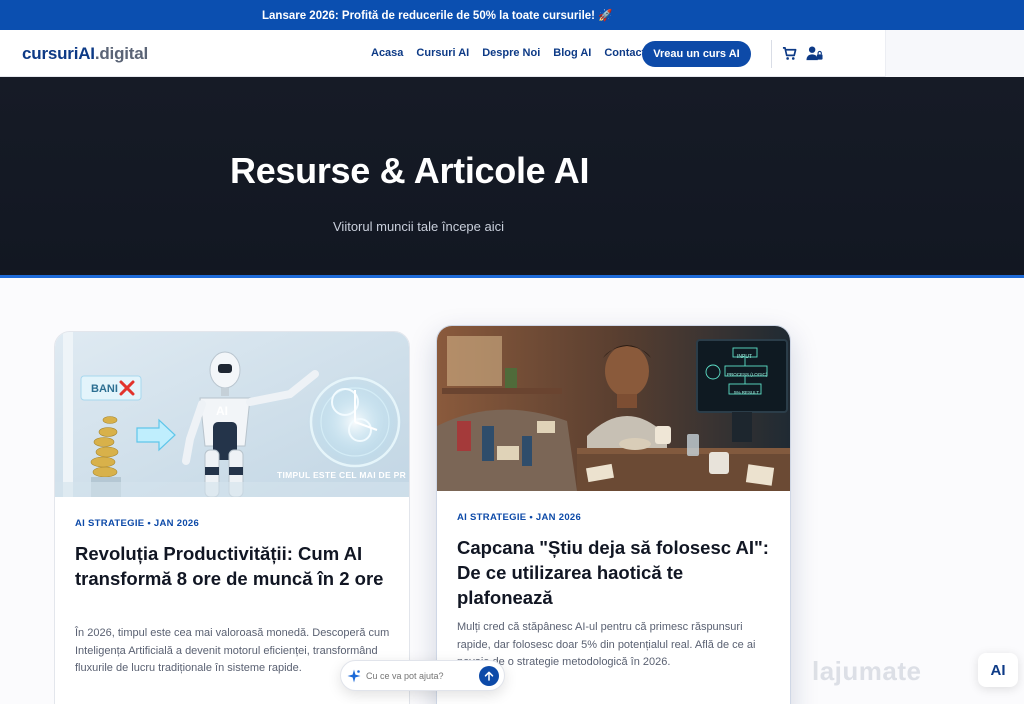 This screenshot has height=704, width=1024. I want to click on watermark-text: lajumate, so click(867, 671).